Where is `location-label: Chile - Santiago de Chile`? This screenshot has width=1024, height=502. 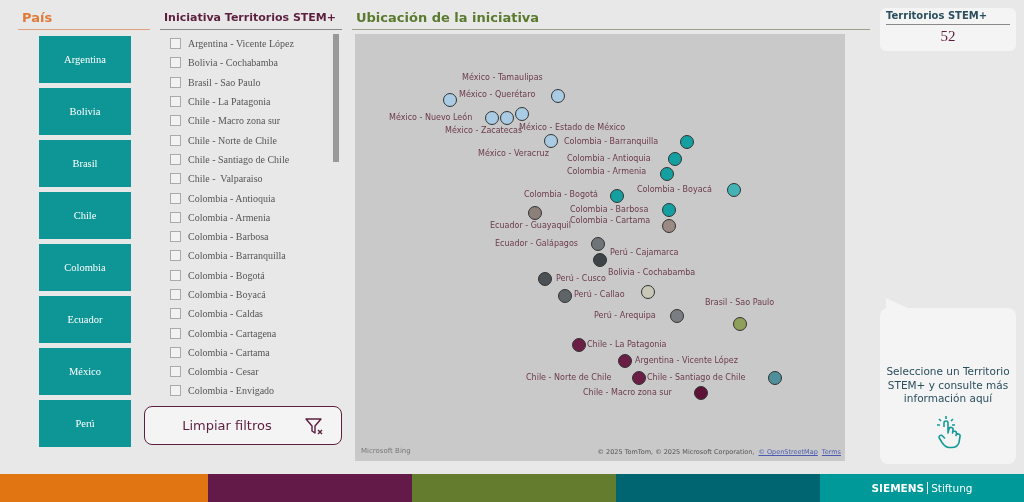 location-label: Chile - Santiago de Chile is located at coordinates (696, 378).